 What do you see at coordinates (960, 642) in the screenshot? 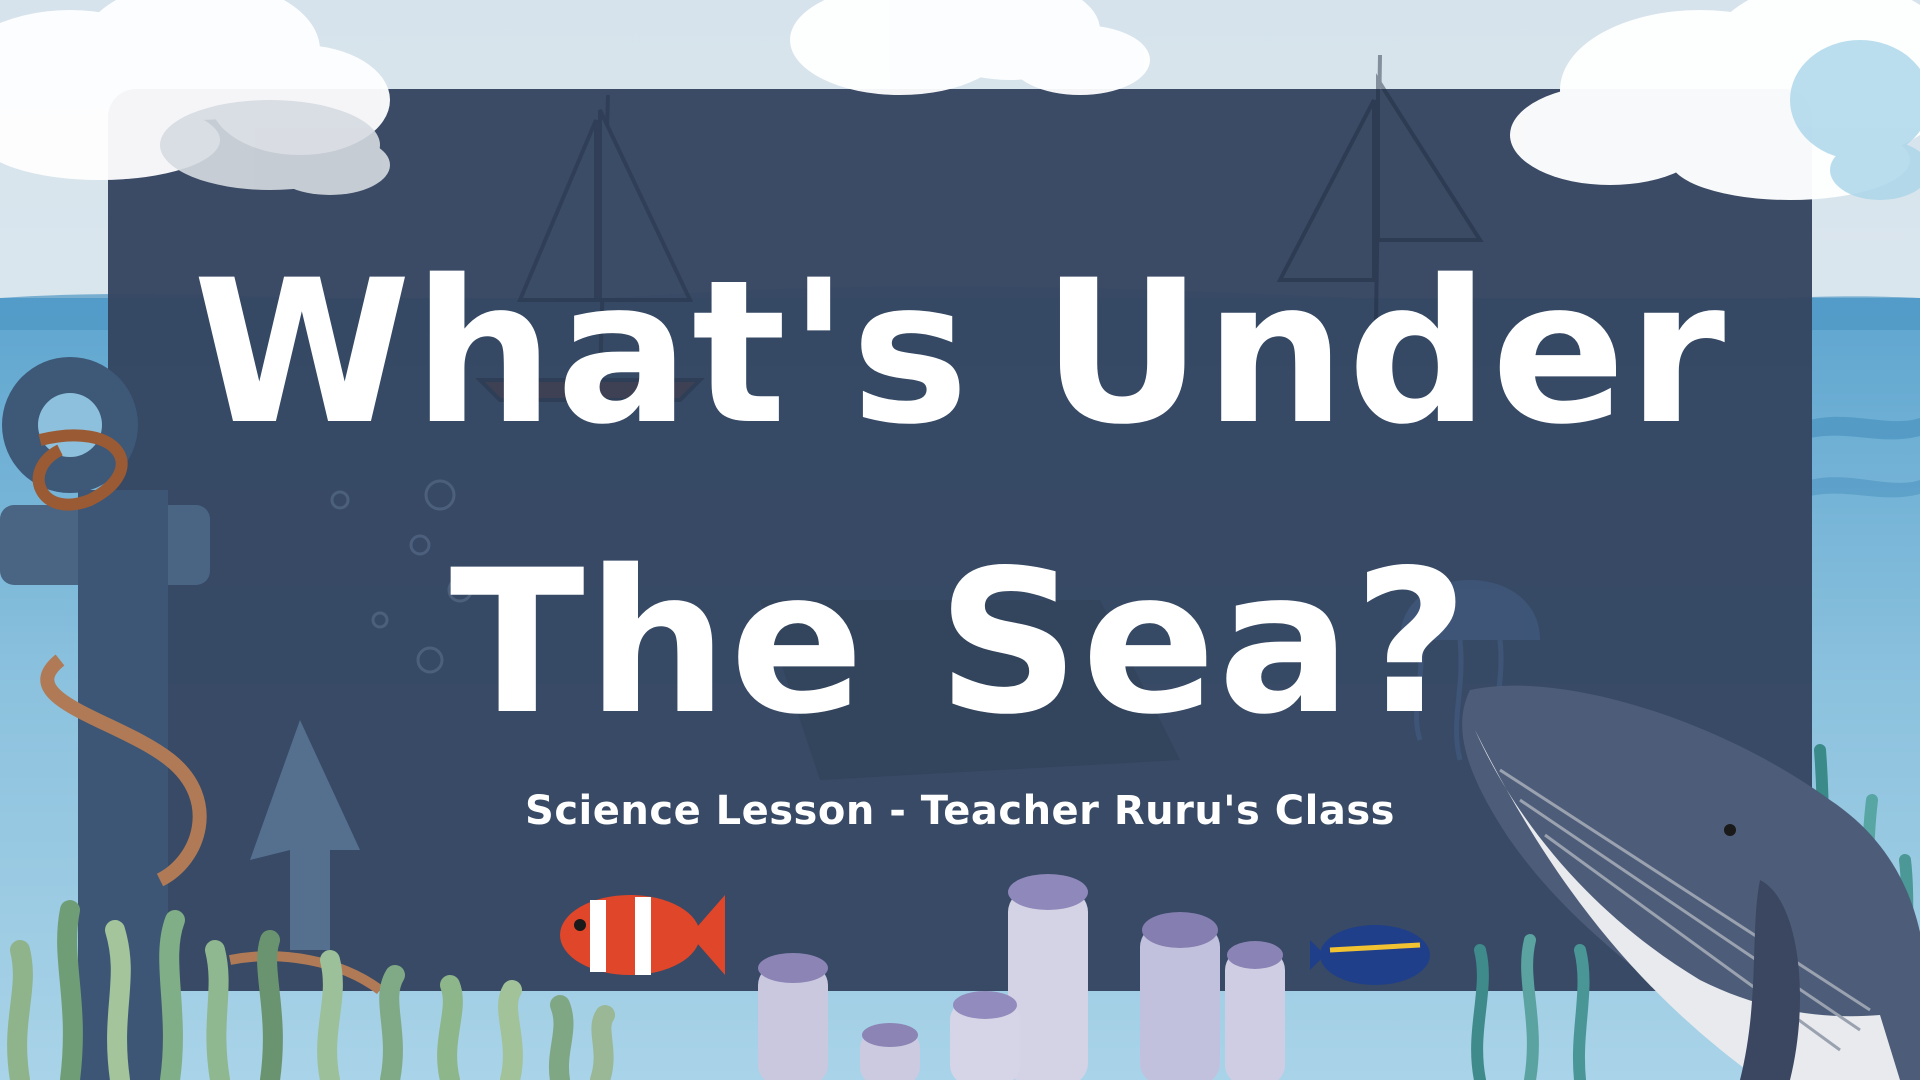
I see `title-line-2: The Sea?` at bounding box center [960, 642].